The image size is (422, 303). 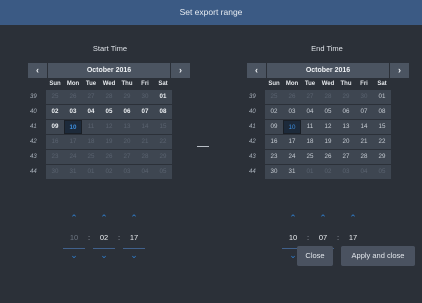 I want to click on apply-and-close-button: Apply and close, so click(x=378, y=256).